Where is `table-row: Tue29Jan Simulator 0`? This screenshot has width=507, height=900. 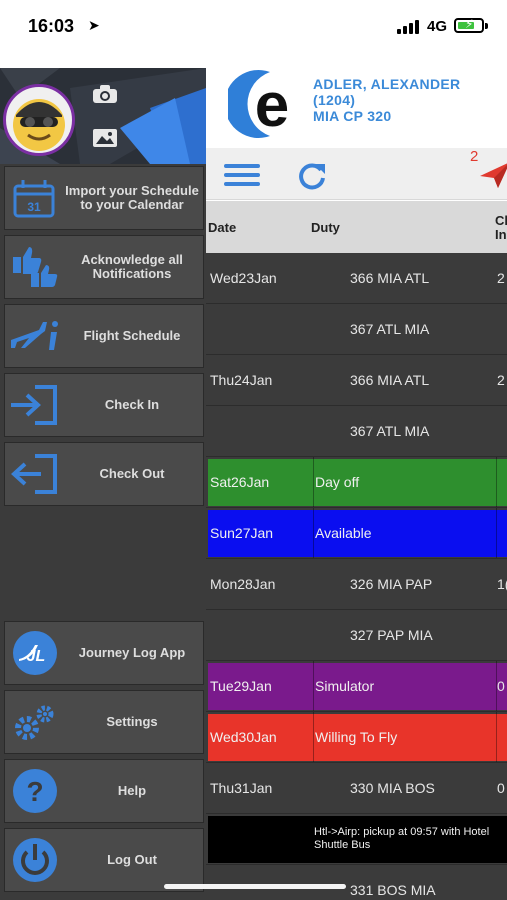
table-row: Tue29Jan Simulator 0 is located at coordinates (356, 686).